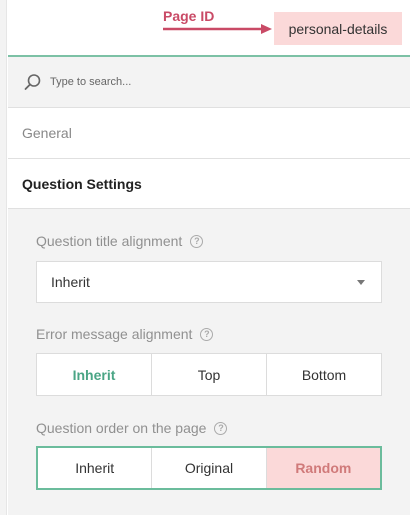 The image size is (410, 515). I want to click on error-alignment-option-top: Top, so click(209, 374).